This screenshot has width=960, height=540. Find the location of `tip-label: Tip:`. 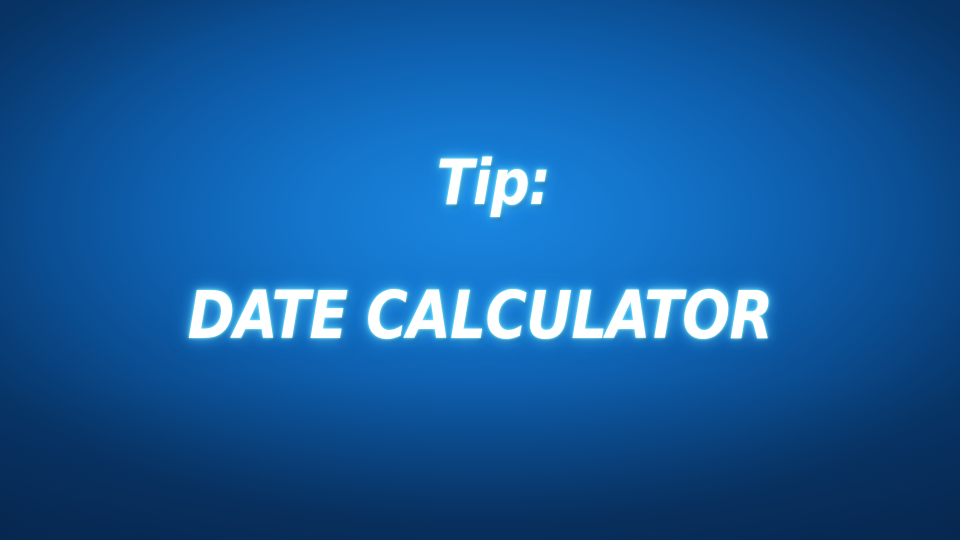

tip-label: Tip: is located at coordinates (493, 182).